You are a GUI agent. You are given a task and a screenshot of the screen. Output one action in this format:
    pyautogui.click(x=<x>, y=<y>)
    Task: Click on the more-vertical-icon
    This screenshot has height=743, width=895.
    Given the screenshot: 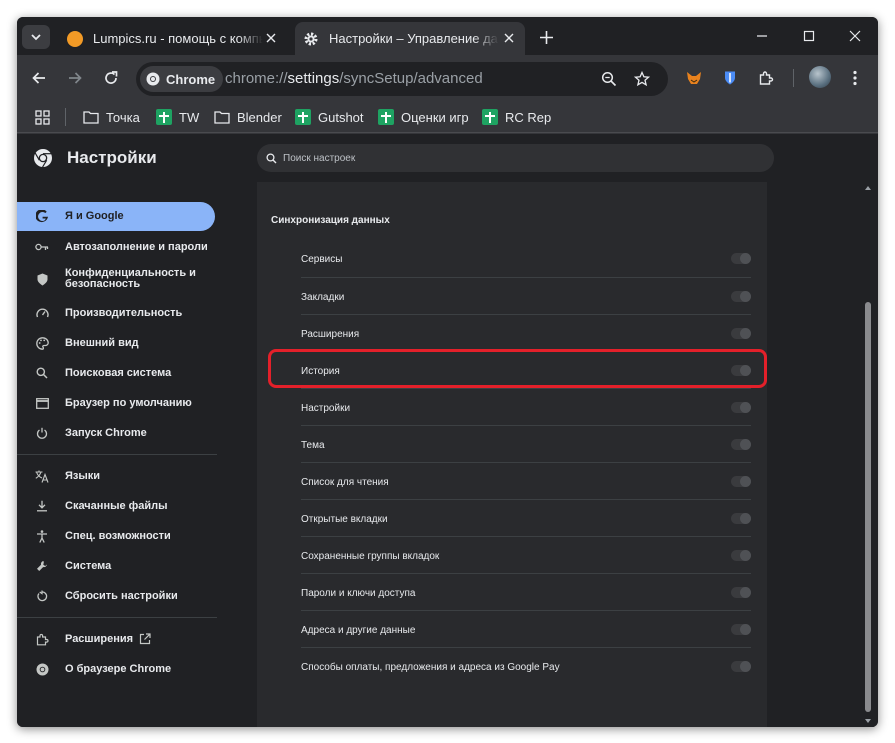 What is the action you would take?
    pyautogui.click(x=855, y=78)
    